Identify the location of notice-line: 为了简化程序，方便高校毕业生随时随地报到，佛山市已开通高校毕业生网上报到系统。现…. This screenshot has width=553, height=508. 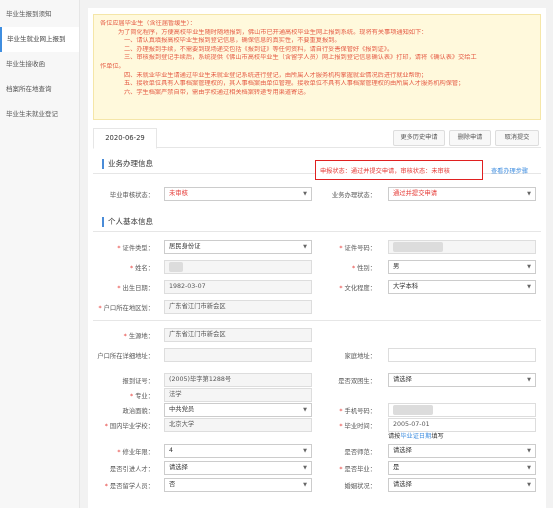
(273, 32).